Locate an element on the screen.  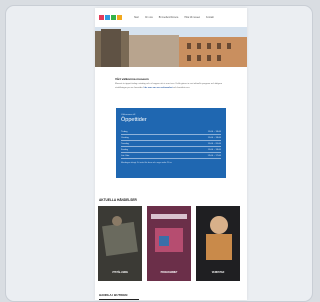
nav-link-member: Bli medlem/Donera is located at coordinates (169, 18).